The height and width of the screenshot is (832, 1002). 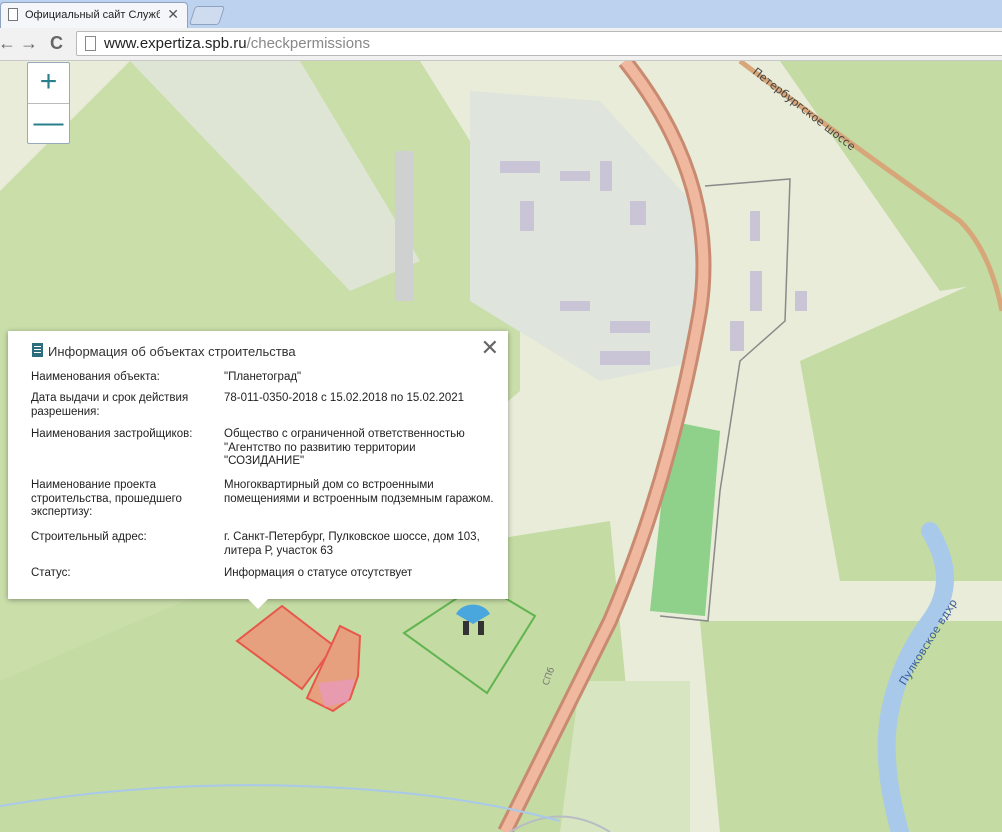 I want to click on forward-icon: →, so click(x=29, y=43).